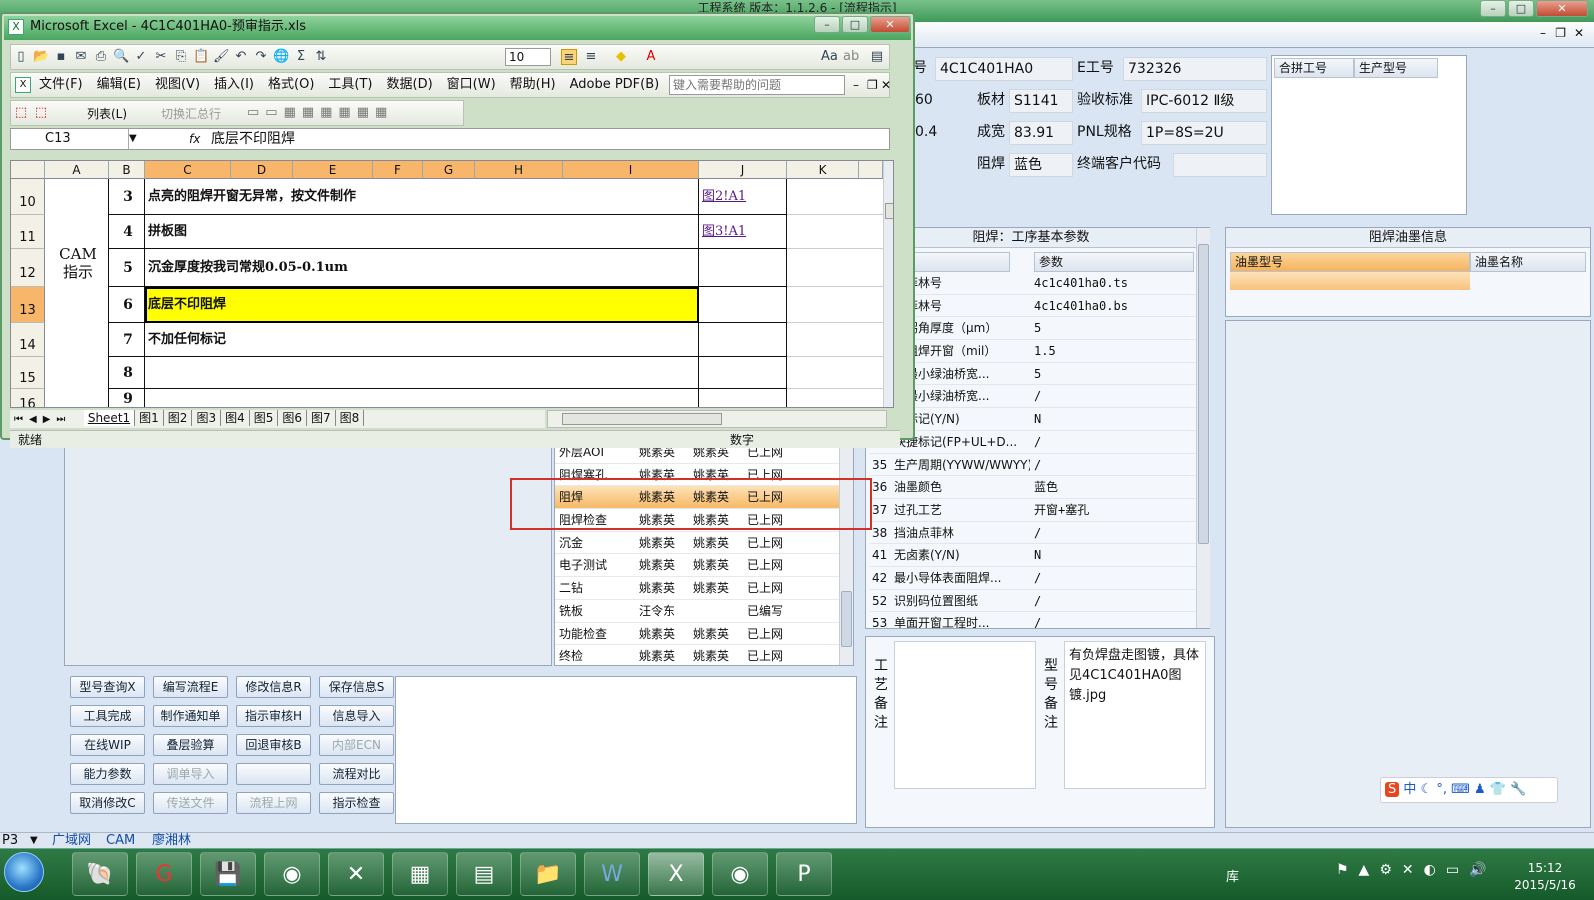  What do you see at coordinates (631, 170) in the screenshot?
I see `col-header-i: I` at bounding box center [631, 170].